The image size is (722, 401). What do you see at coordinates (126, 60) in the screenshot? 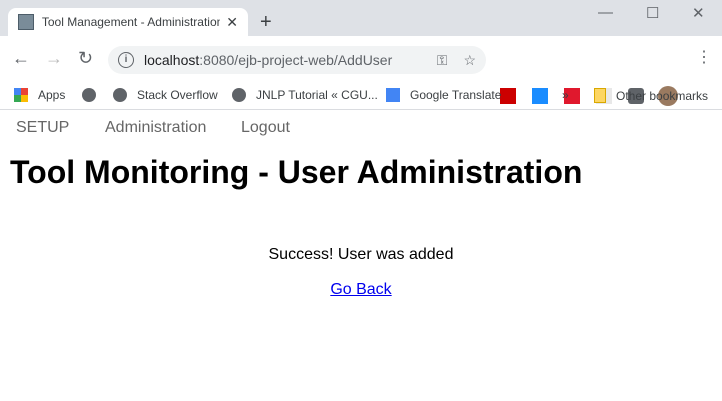
I see `info-icon: i` at bounding box center [126, 60].